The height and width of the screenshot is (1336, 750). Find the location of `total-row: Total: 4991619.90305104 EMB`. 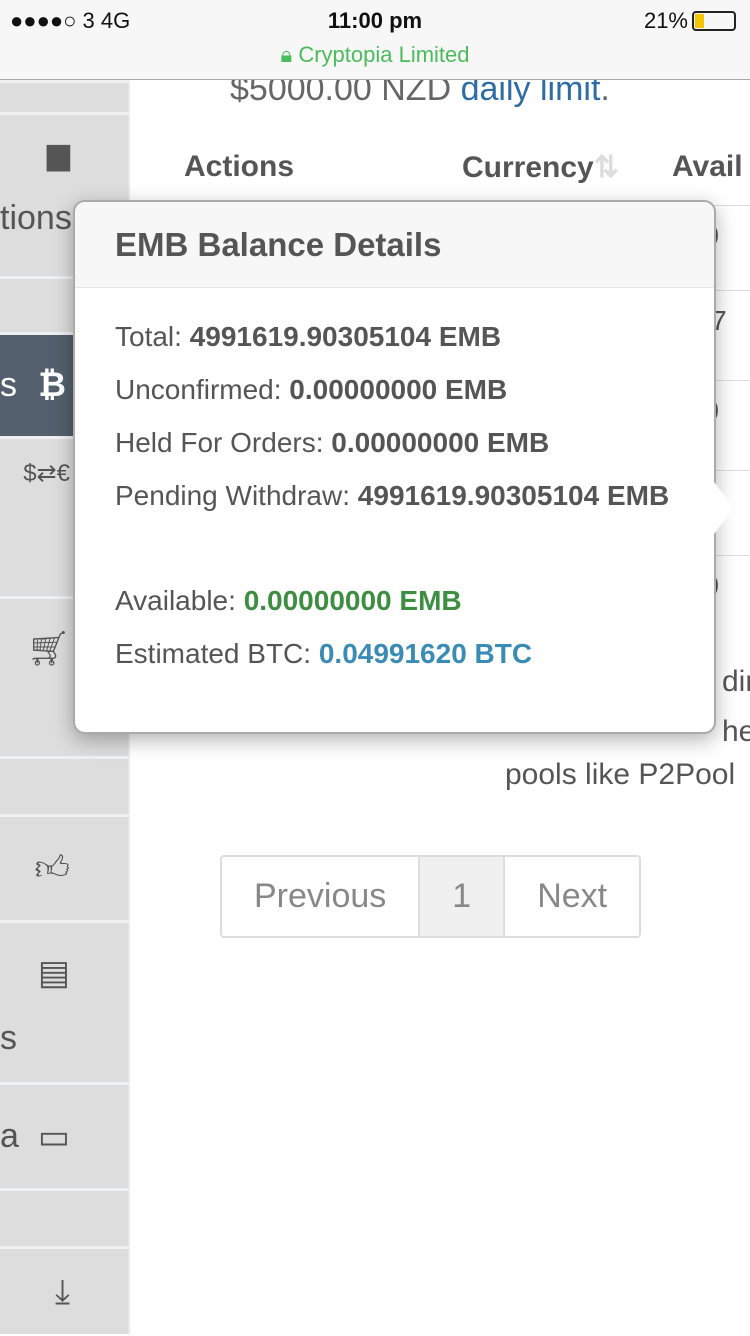

total-row: Total: 4991619.90305104 EMB is located at coordinates (308, 336).